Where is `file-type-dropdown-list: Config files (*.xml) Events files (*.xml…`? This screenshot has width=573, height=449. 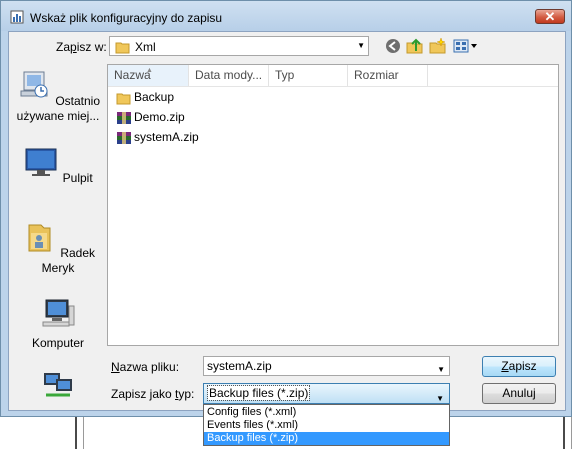
file-type-dropdown-list: Config files (*.xml) Events files (*.xml… is located at coordinates (326, 425).